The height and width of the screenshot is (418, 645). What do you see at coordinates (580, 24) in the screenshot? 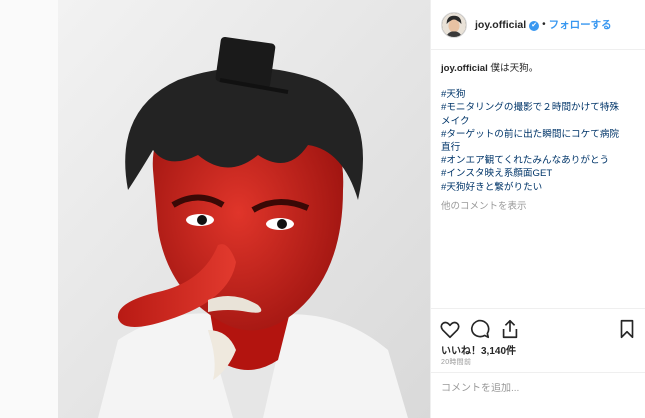
I see `follow-button: フォローする` at bounding box center [580, 24].